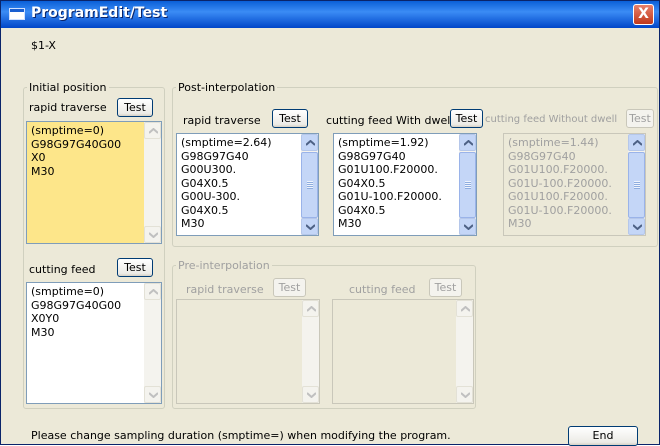 The height and width of the screenshot is (446, 660). What do you see at coordinates (290, 118) in the screenshot?
I see `post-rapid-test-button: Test` at bounding box center [290, 118].